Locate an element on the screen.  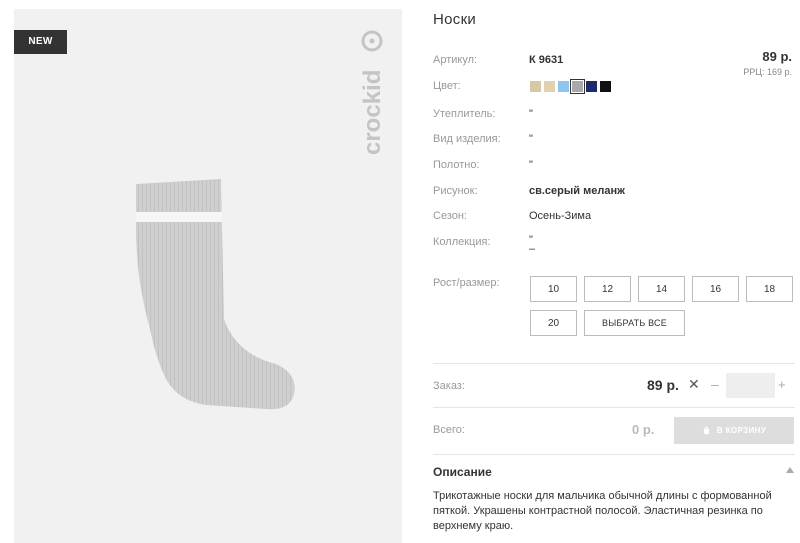
multiply-icon: ✕ is located at coordinates (694, 384).